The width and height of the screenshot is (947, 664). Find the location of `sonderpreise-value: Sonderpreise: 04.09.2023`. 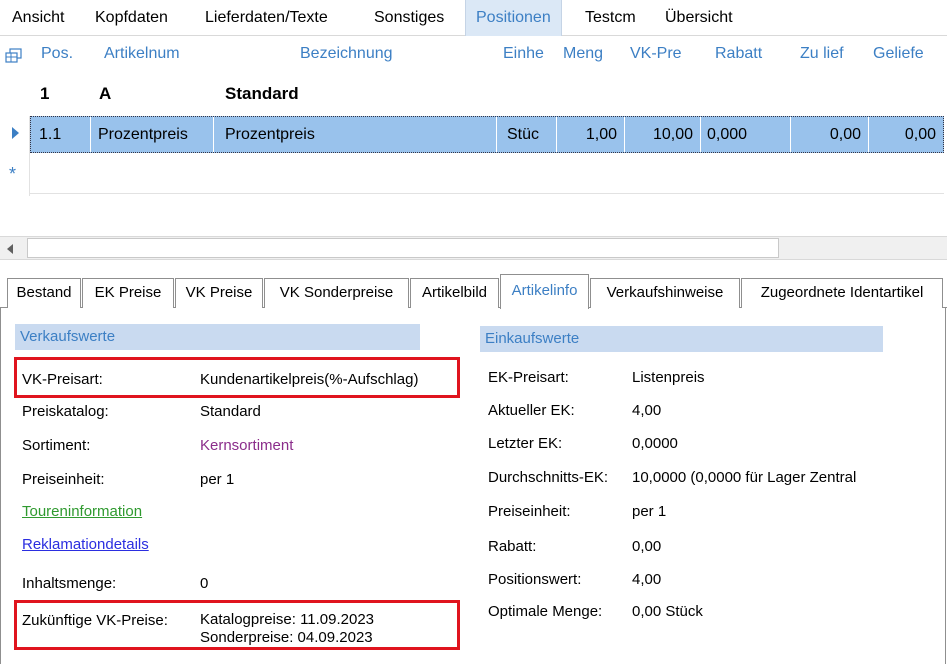

sonderpreise-value: Sonderpreise: 04.09.2023 is located at coordinates (286, 637).